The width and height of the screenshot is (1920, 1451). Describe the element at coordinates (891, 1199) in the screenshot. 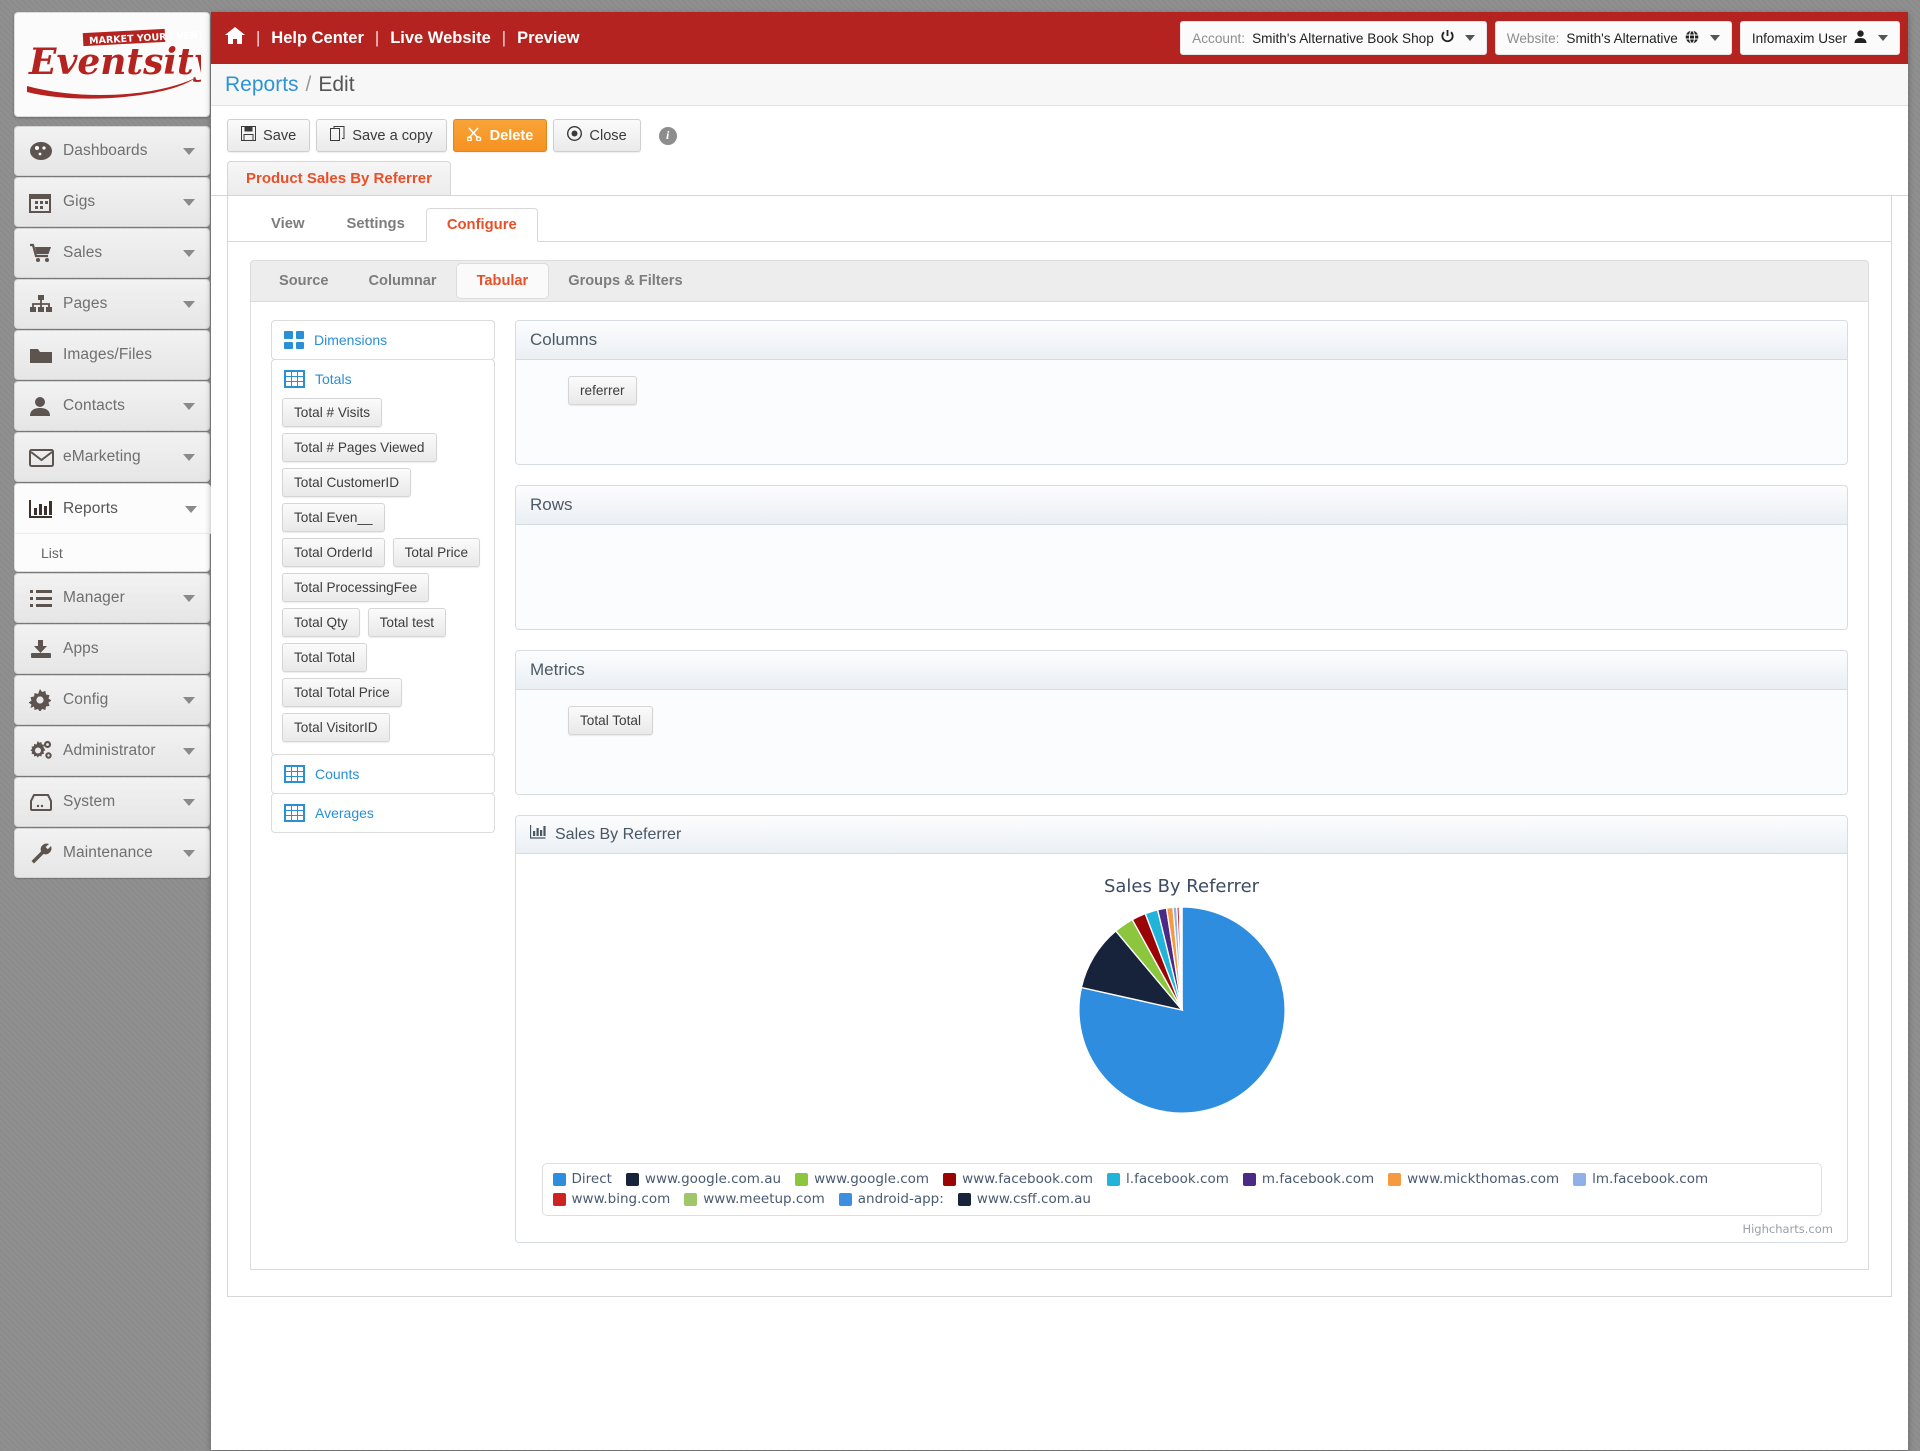

I see `legend-item: android-app:` at that location.